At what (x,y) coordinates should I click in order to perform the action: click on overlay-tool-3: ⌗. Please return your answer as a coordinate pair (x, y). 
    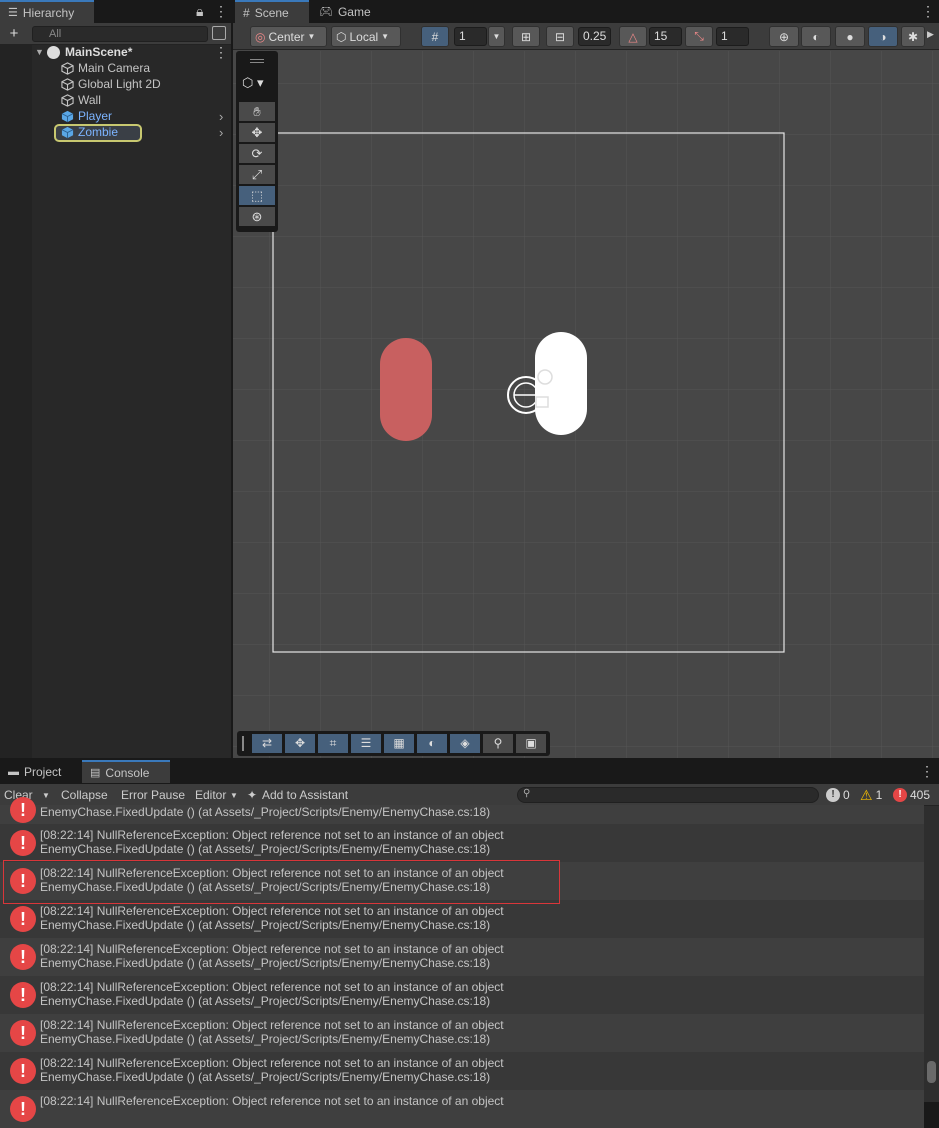
    Looking at the image, I should click on (333, 743).